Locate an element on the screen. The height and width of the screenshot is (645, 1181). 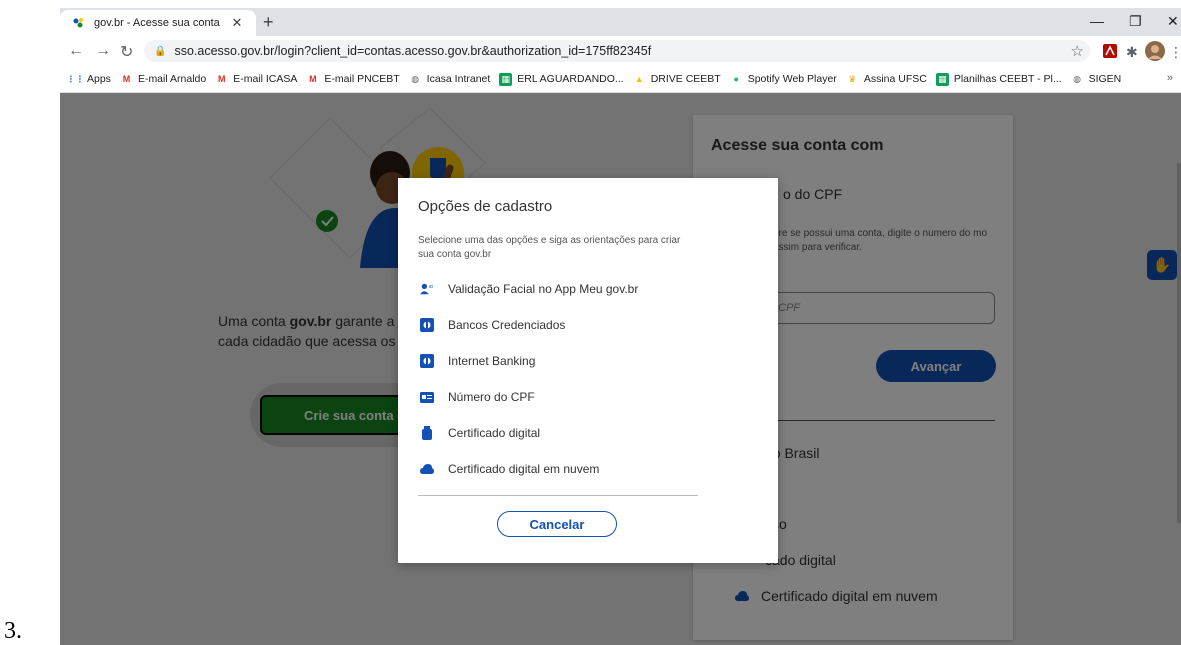
browser-menu-icon: ⋮ is located at coordinates (1175, 52).